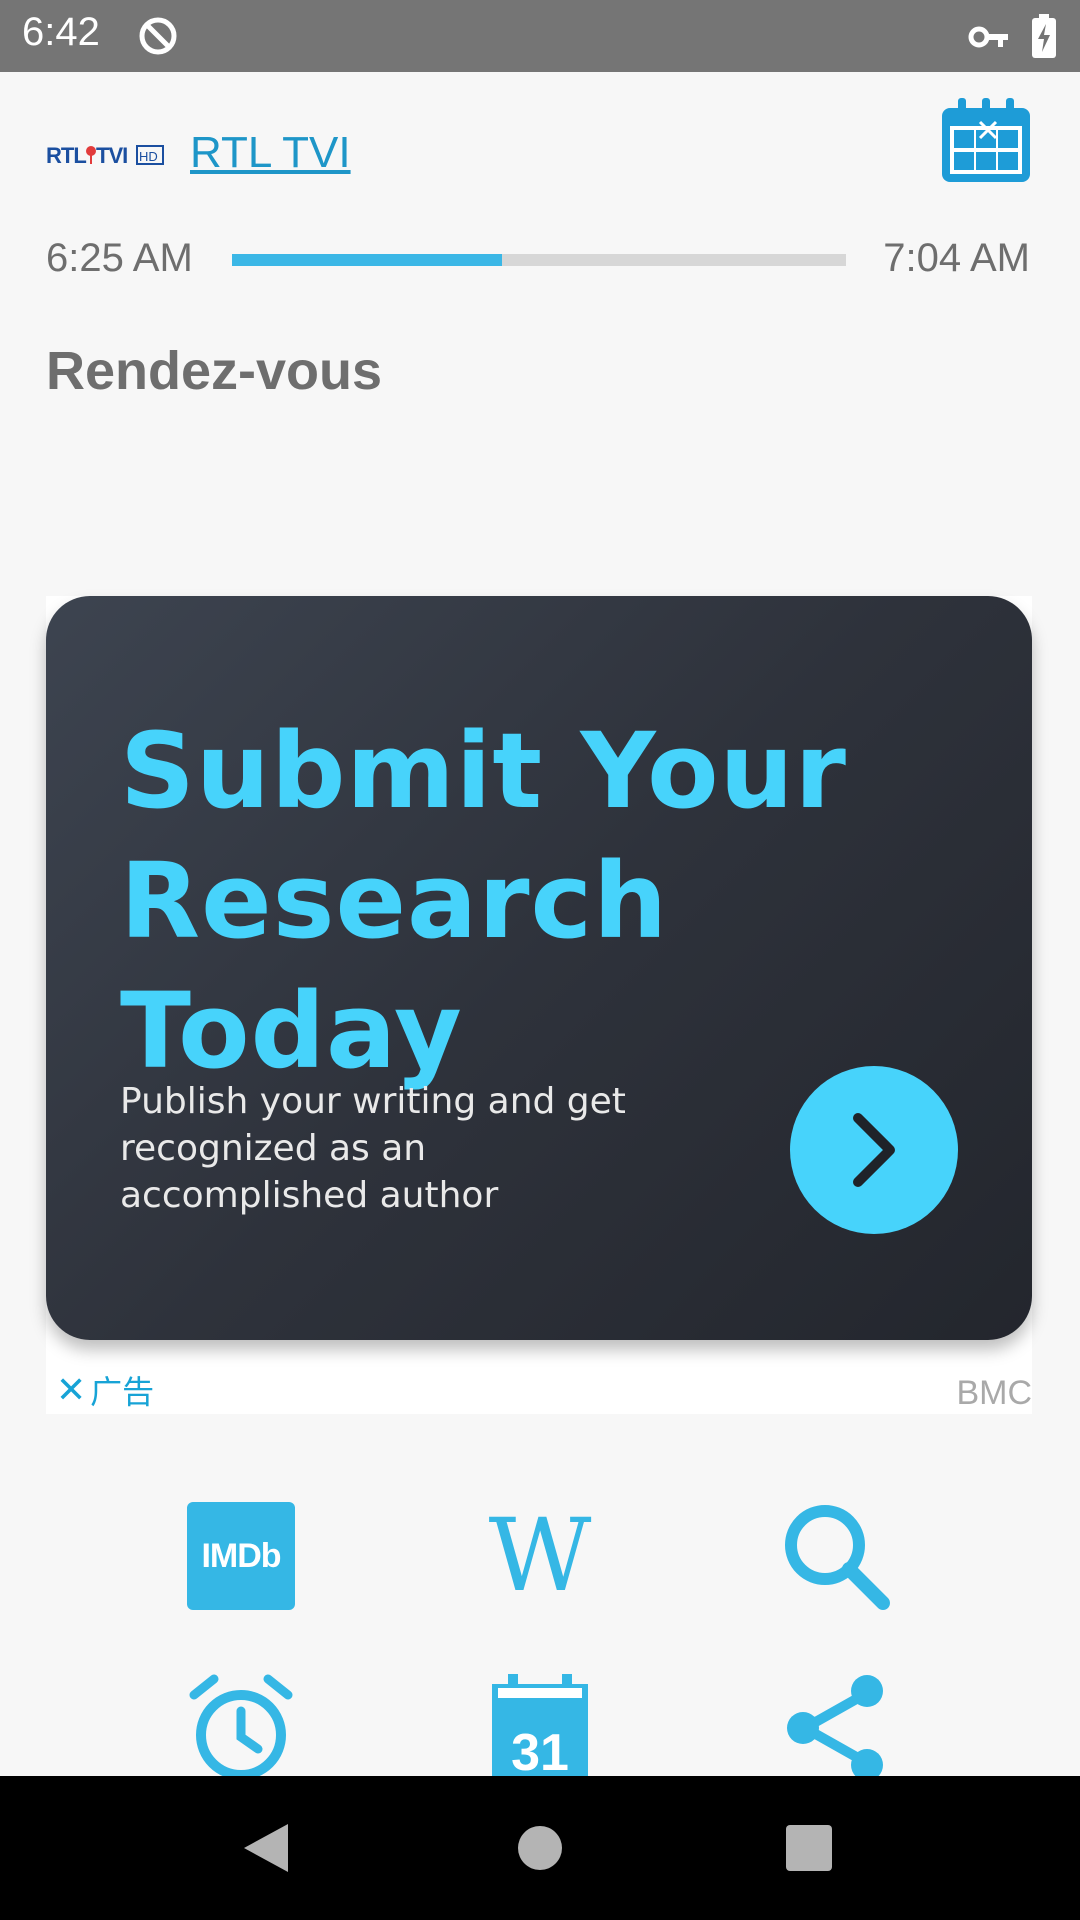  I want to click on calendar-day-number: 31, so click(540, 1753).